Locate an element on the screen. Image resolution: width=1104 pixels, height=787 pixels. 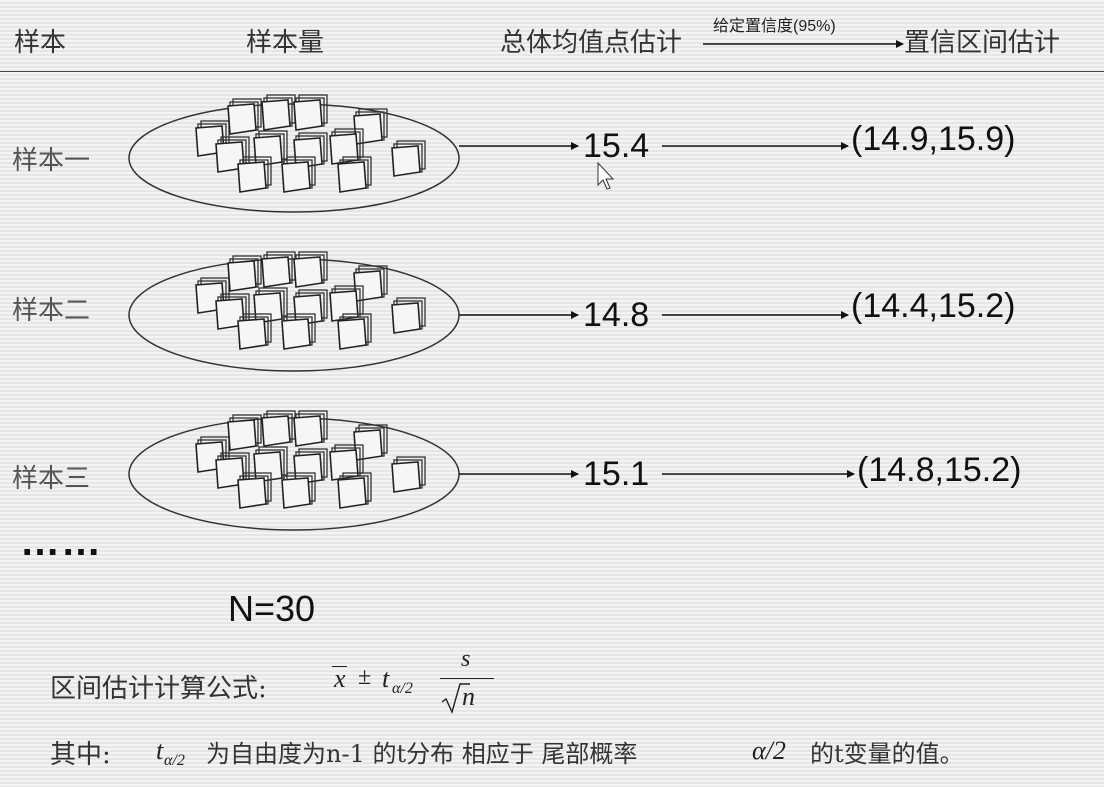
fraction-bar is located at coordinates (467, 678).